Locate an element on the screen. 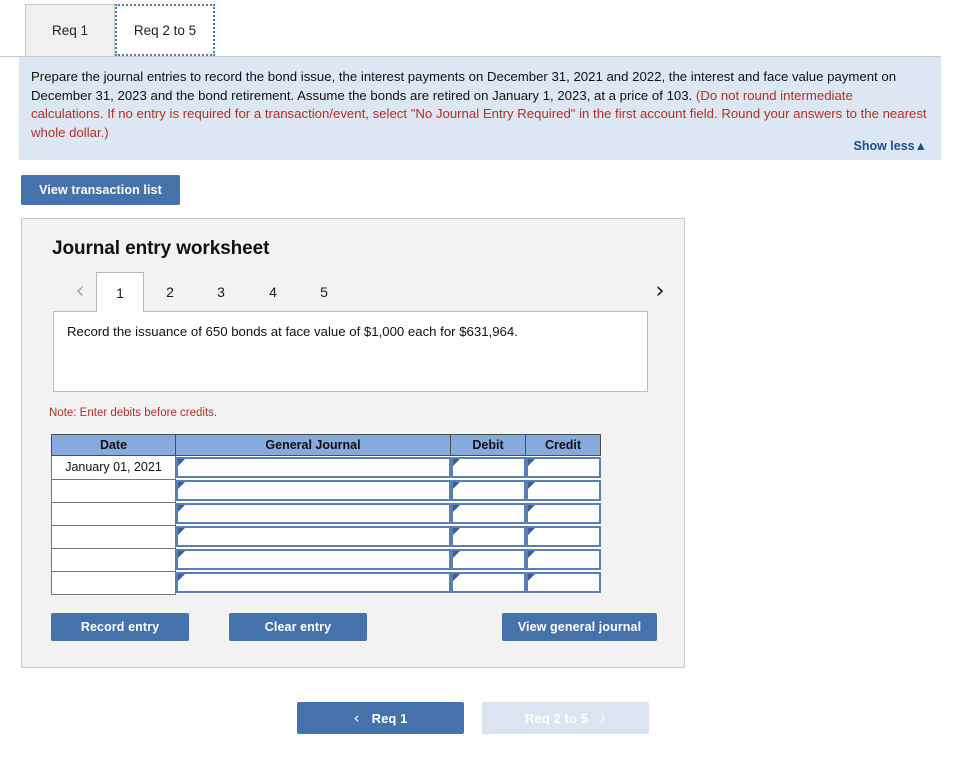  pagination-page-5: 5 is located at coordinates (324, 291).